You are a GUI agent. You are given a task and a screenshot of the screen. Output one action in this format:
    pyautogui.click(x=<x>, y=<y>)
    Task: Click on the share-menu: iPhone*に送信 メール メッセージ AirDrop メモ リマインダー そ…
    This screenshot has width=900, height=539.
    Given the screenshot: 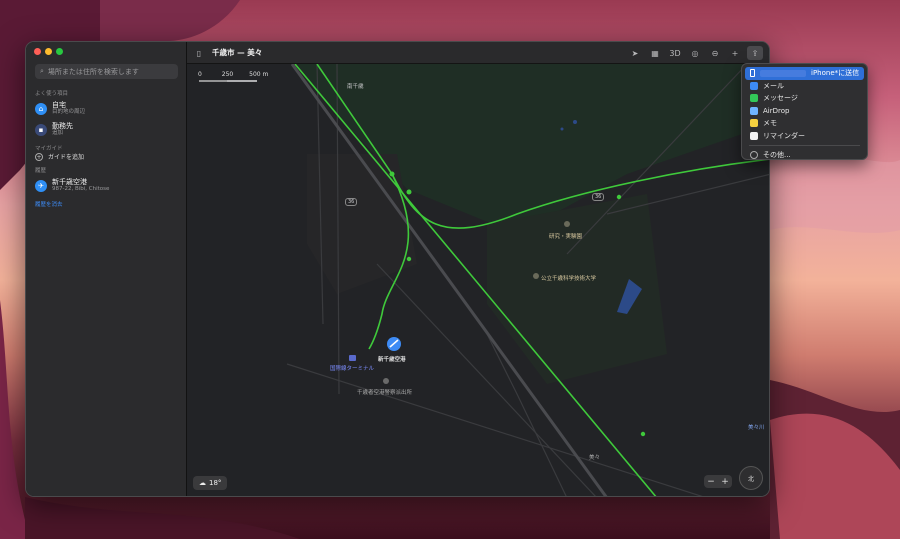 What is the action you would take?
    pyautogui.click(x=804, y=111)
    